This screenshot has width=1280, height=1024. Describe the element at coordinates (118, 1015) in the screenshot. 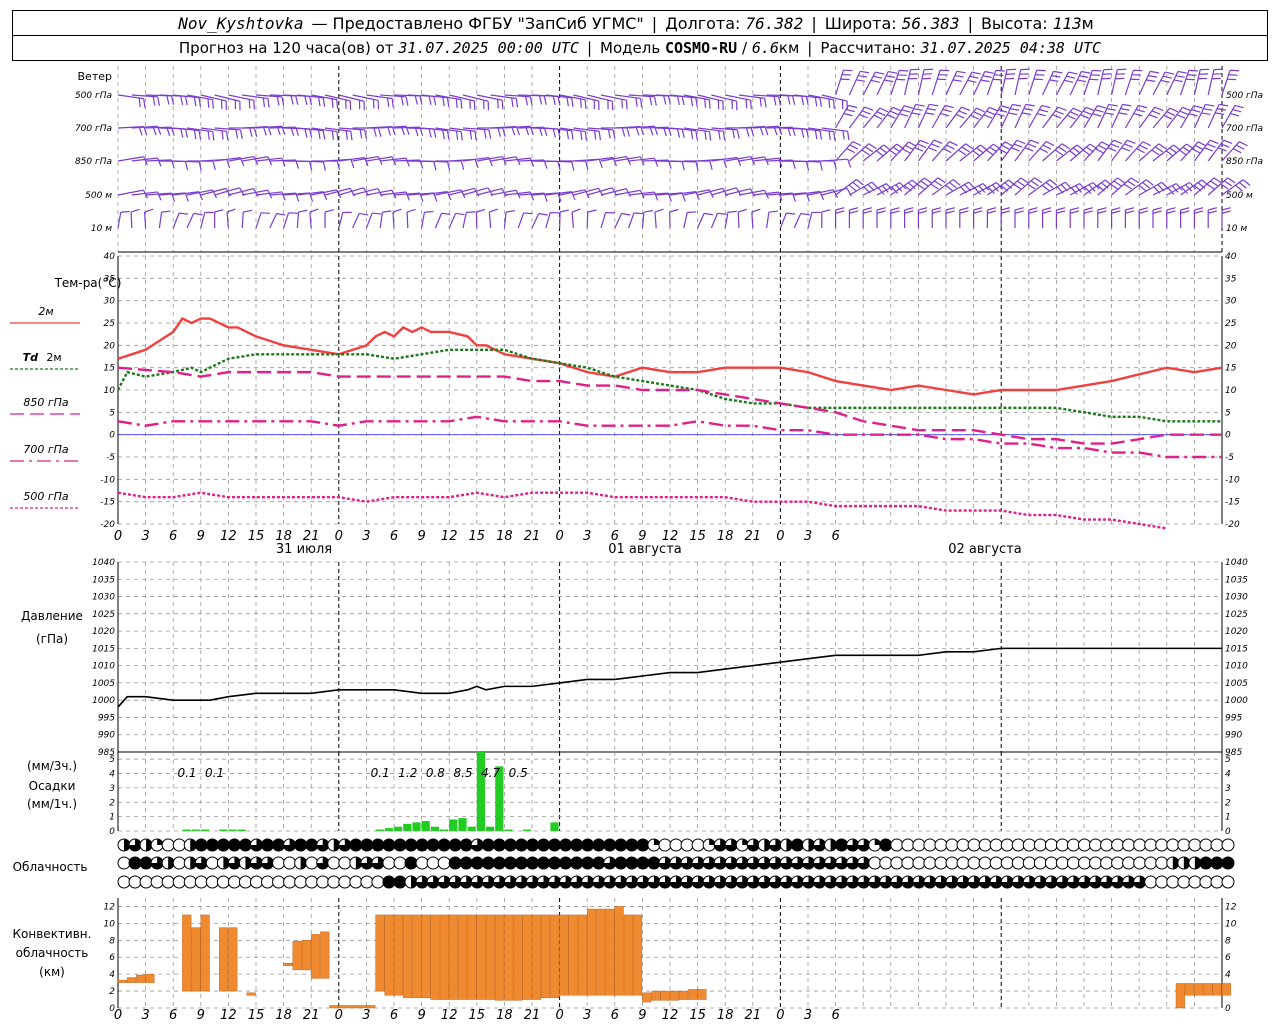

I see `time-tick-label-bottom: 0` at that location.